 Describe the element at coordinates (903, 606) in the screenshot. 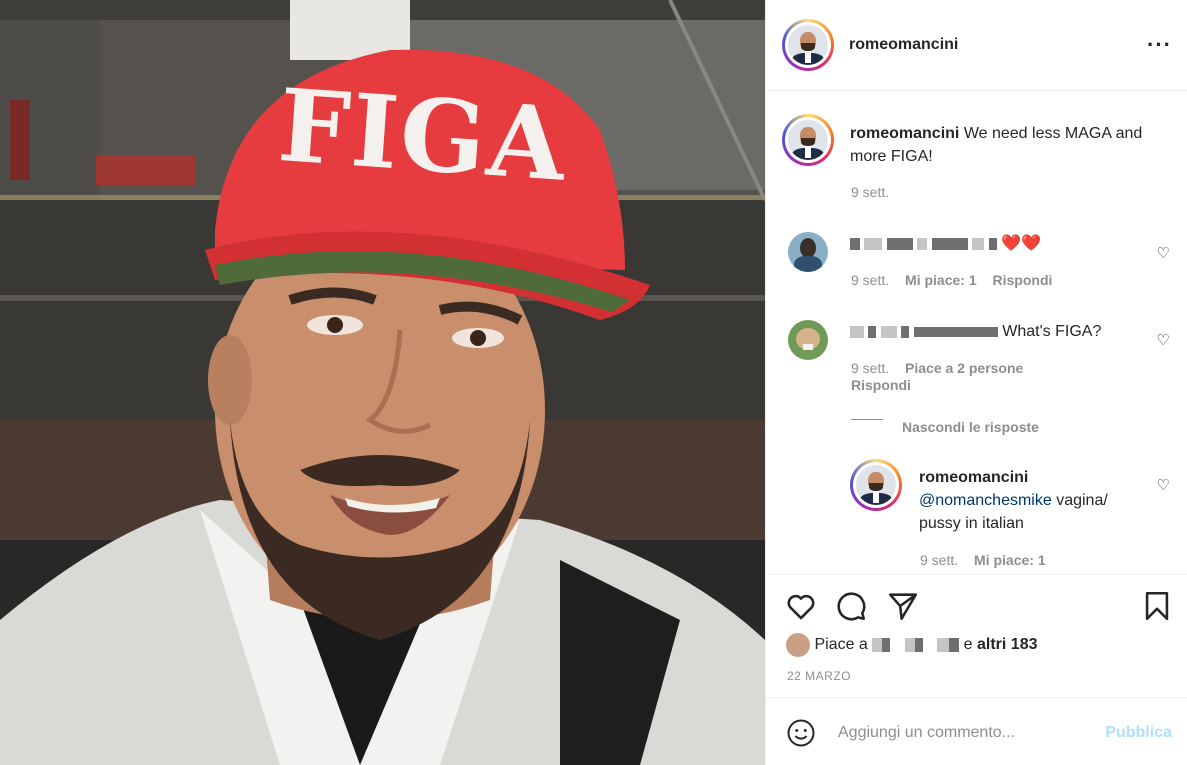

I see `share-icon` at that location.